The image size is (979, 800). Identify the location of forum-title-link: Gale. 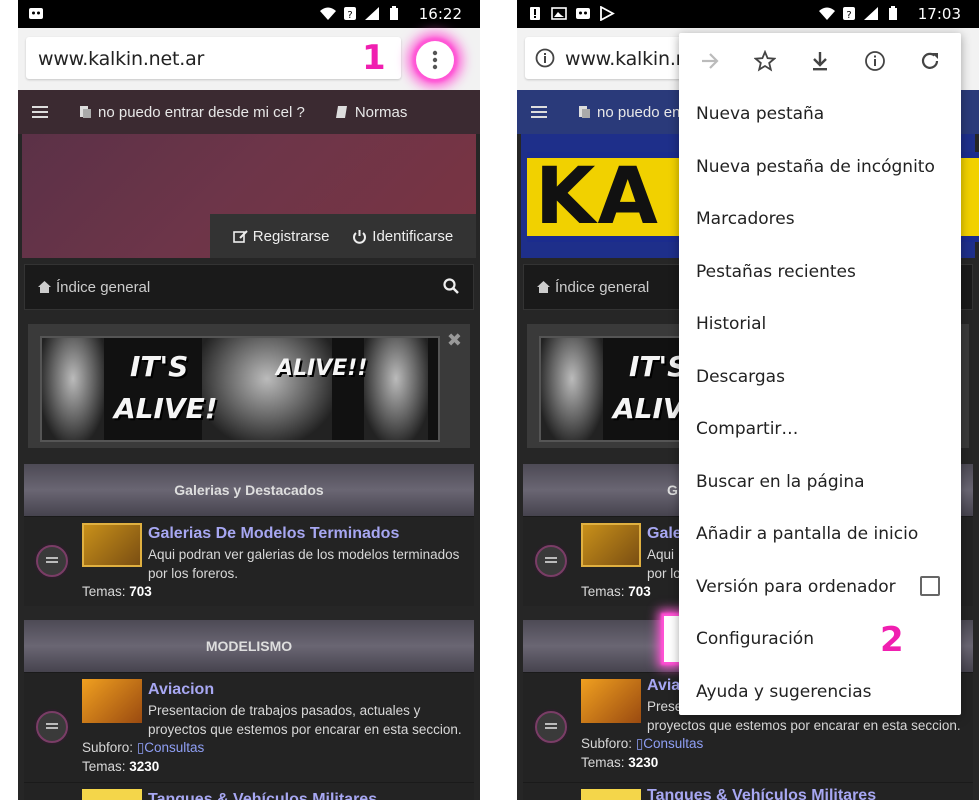
(664, 534).